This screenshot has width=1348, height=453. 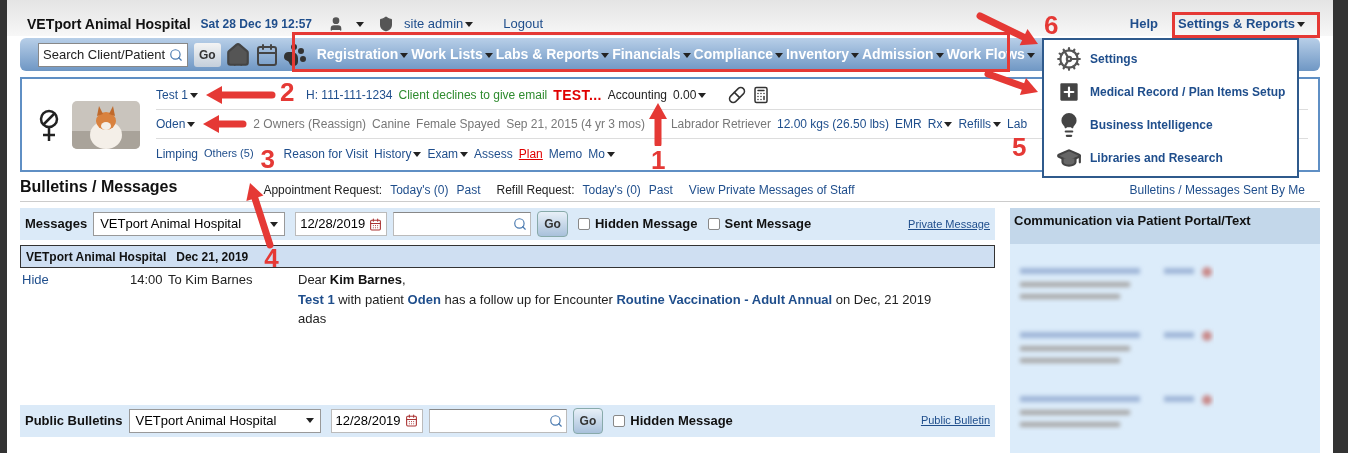 What do you see at coordinates (761, 95) in the screenshot?
I see `calculator-icon` at bounding box center [761, 95].